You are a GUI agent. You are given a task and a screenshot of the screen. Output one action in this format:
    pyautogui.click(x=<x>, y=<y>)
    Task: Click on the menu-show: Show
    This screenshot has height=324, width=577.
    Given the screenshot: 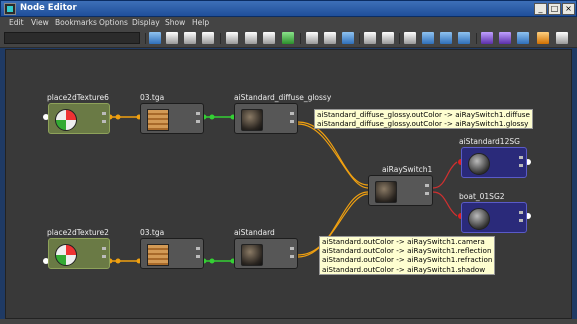 What is the action you would take?
    pyautogui.click(x=175, y=22)
    